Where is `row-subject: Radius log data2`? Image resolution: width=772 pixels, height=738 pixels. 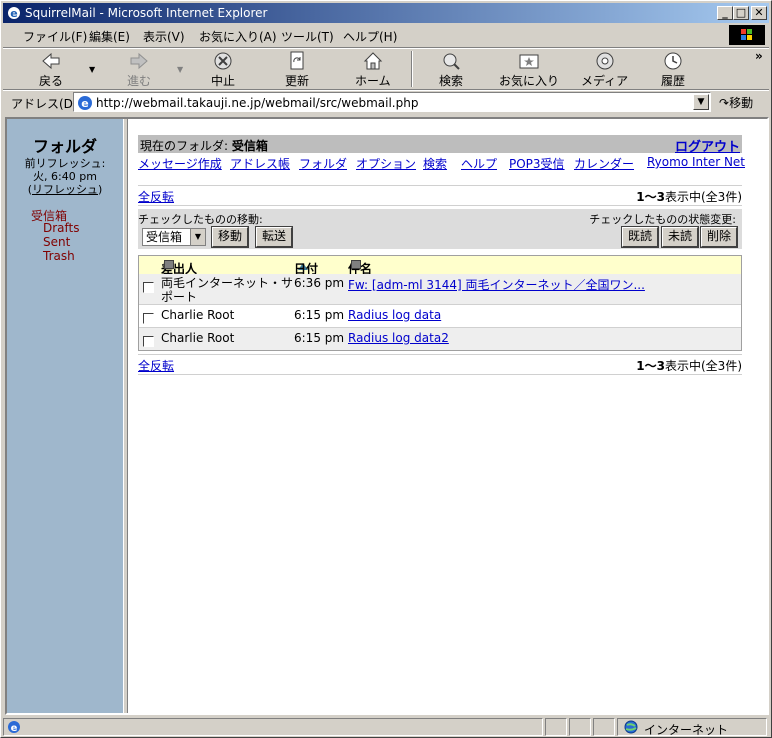
row-subject: Radius log data2 is located at coordinates (398, 338).